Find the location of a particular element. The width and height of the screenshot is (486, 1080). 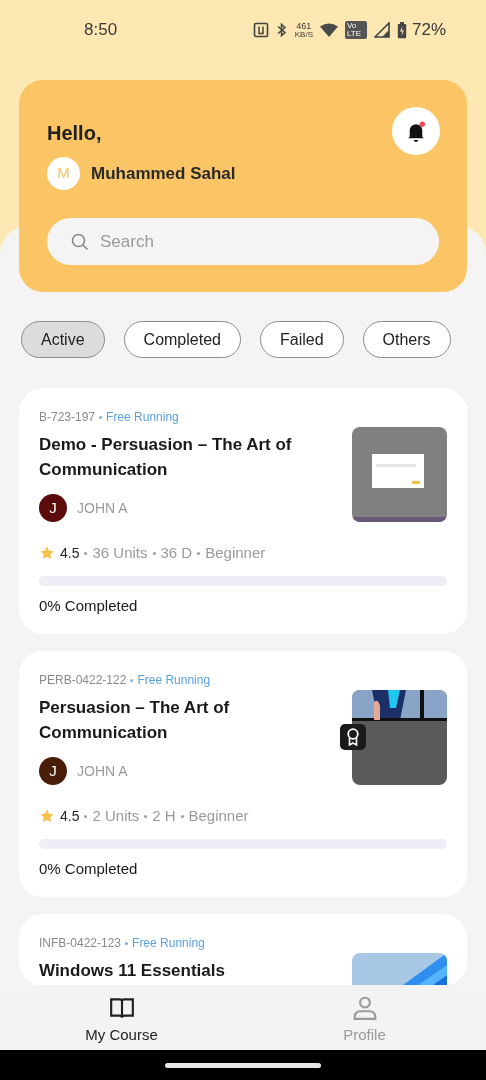

course-meta: 36 D is located at coordinates (176, 553).